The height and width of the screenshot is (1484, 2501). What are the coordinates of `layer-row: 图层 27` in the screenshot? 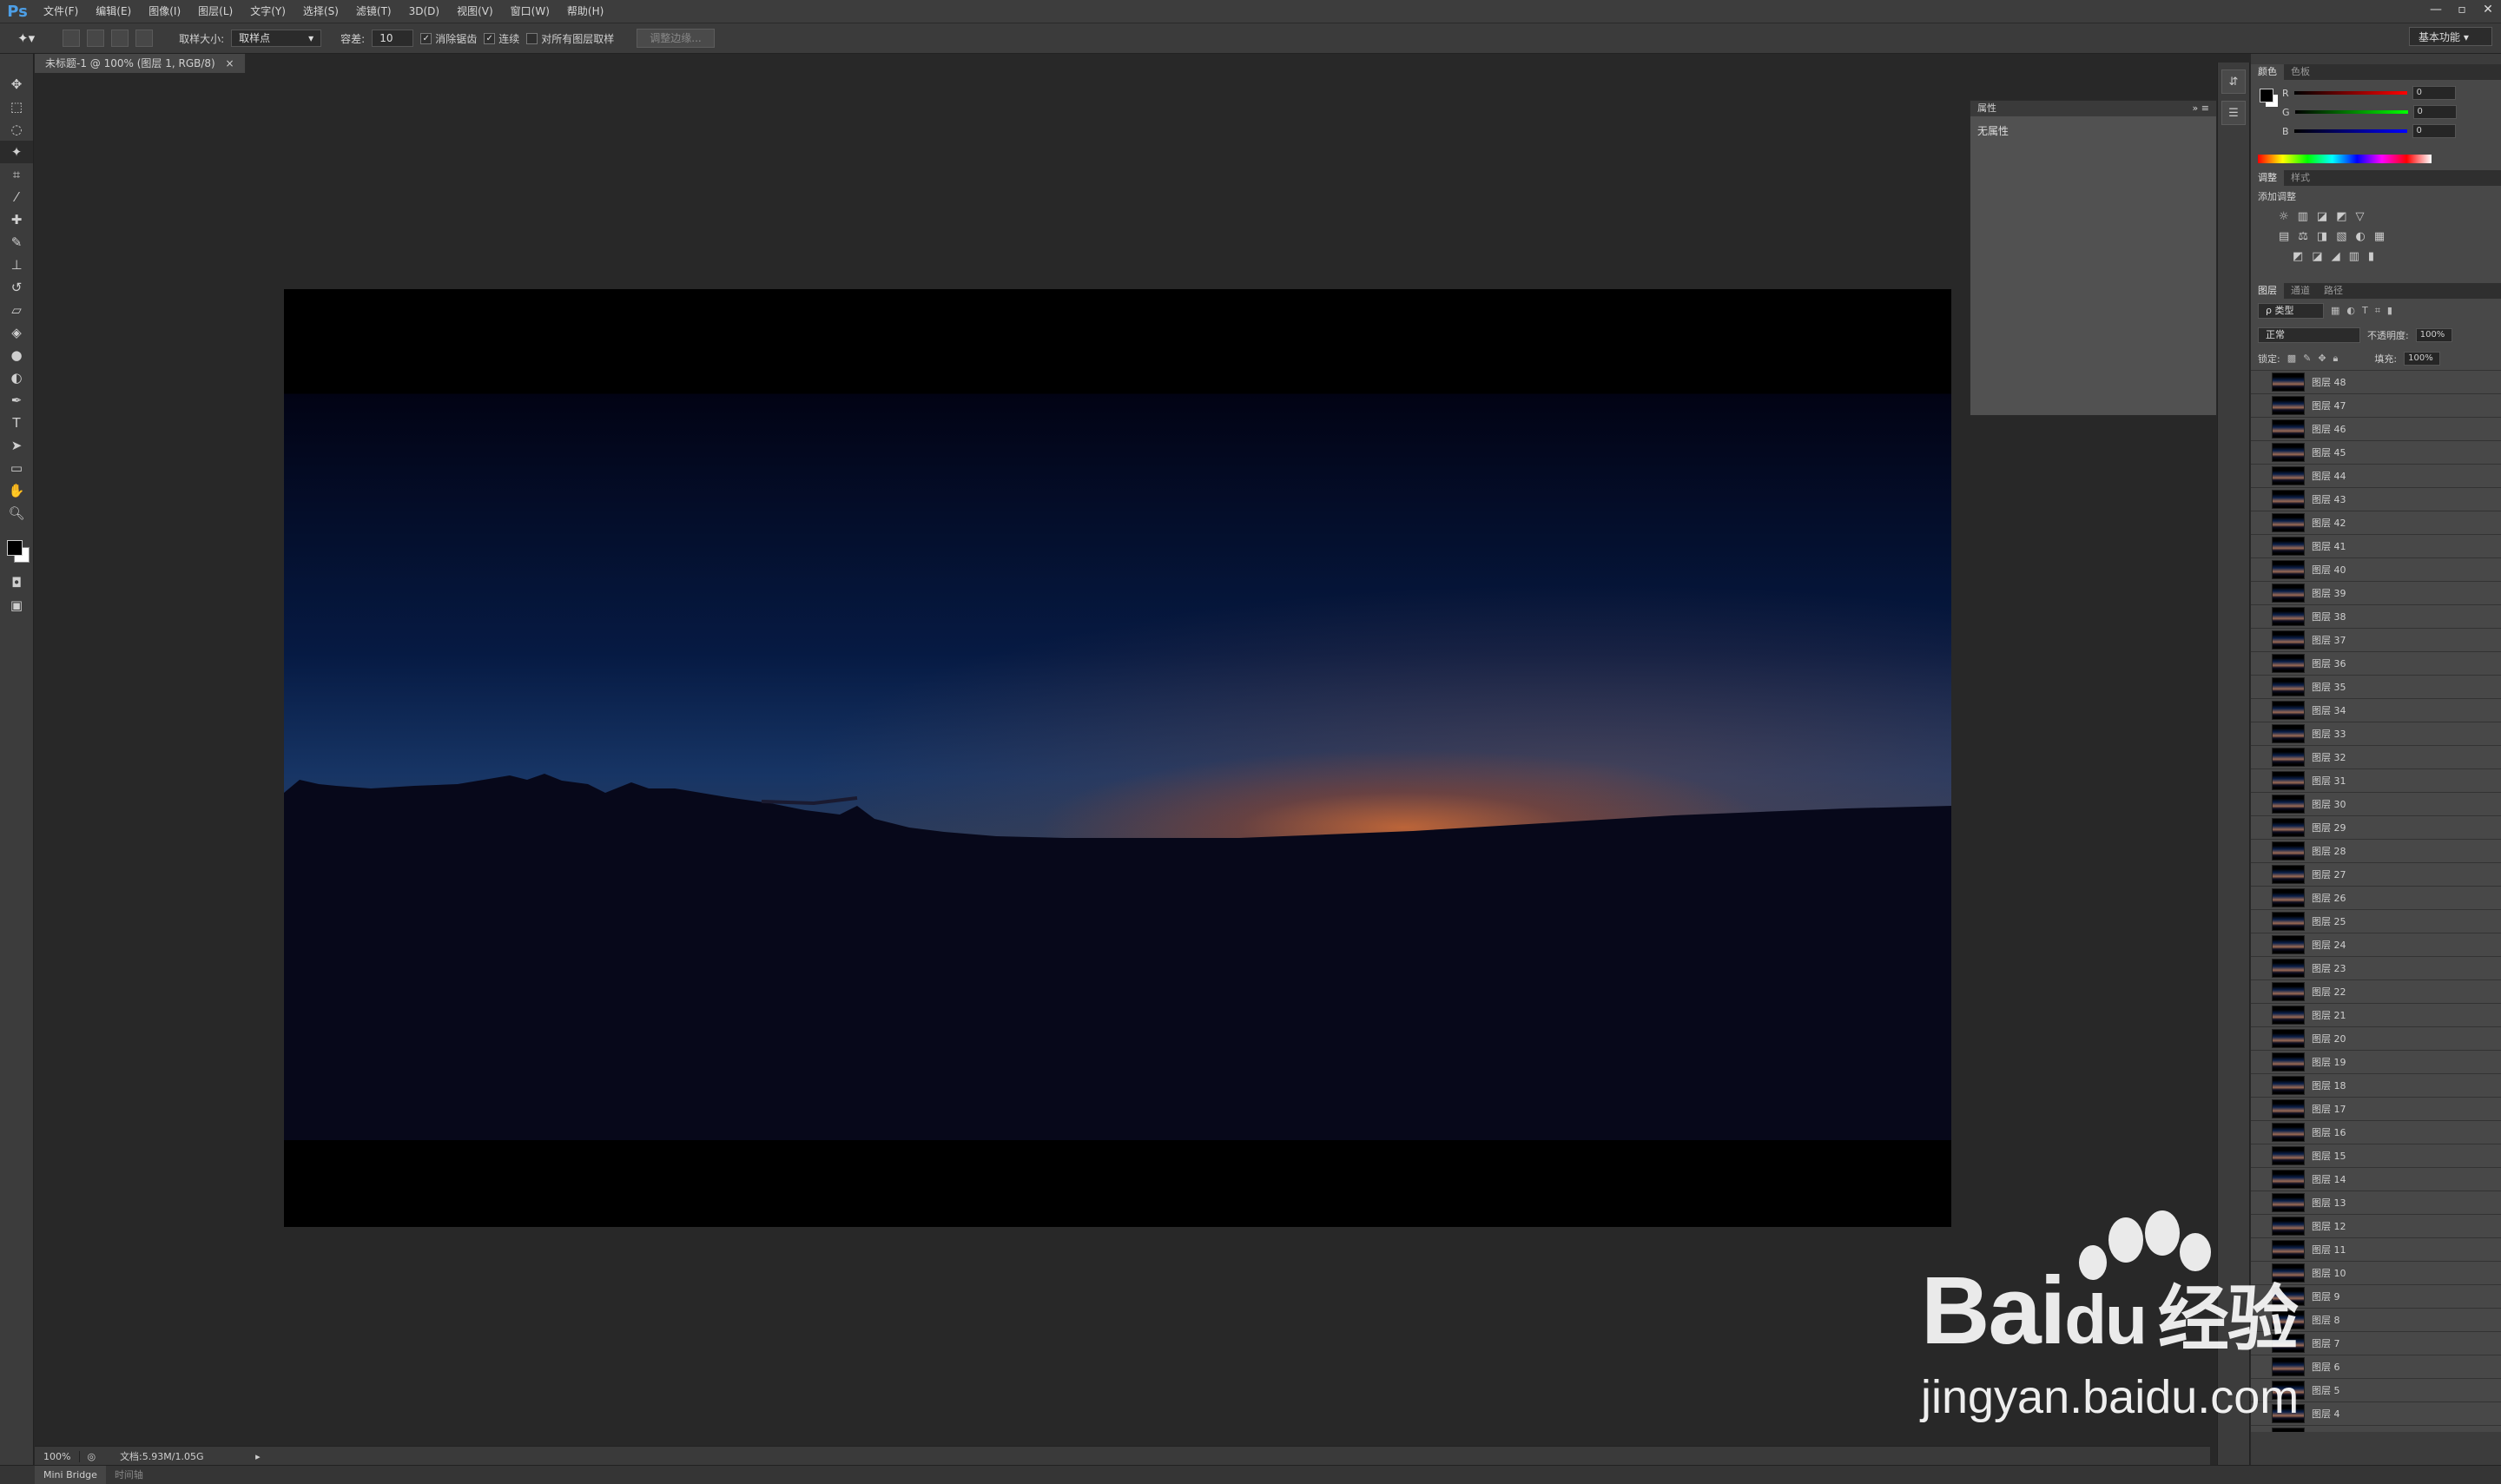 It's located at (2376, 875).